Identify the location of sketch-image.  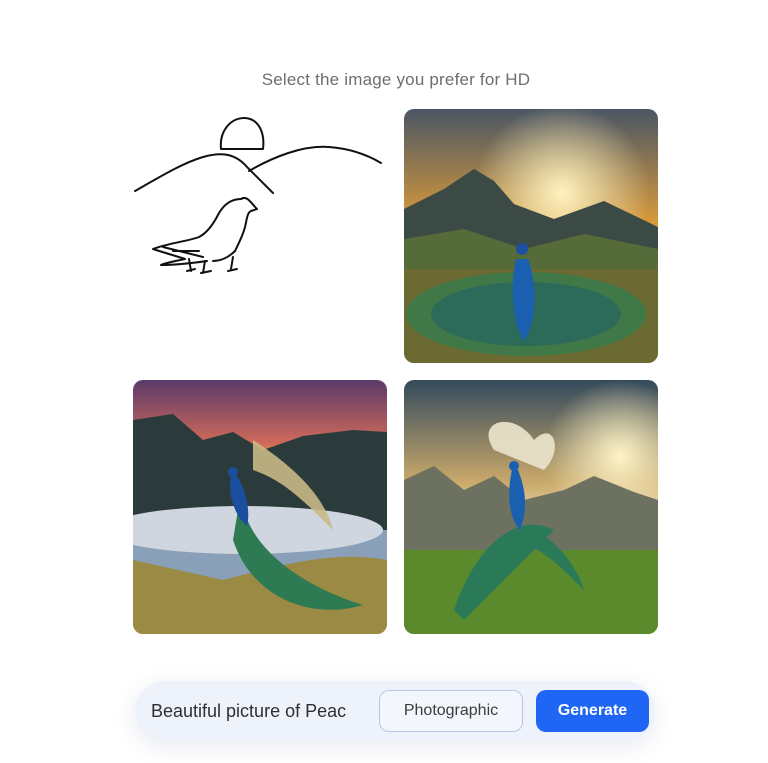
(260, 236).